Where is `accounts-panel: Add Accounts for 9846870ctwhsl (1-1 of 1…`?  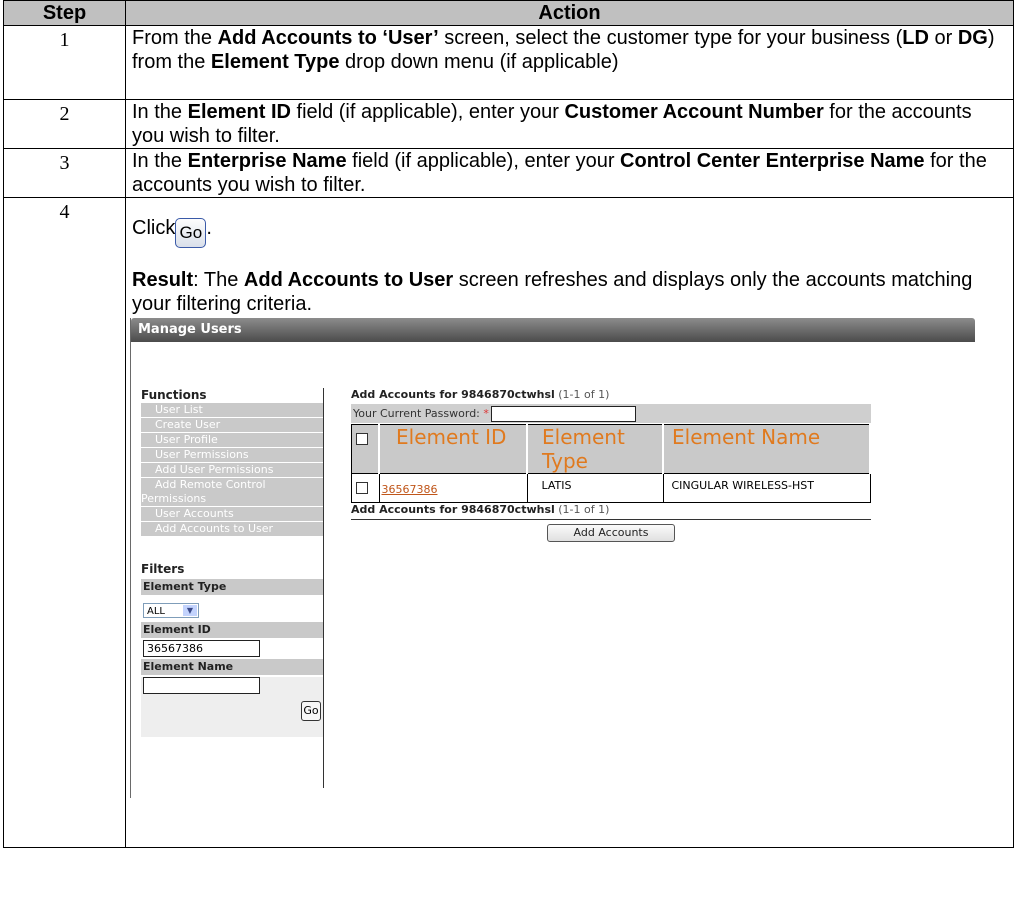
accounts-panel: Add Accounts for 9846870ctwhsl (1-1 of 1… is located at coordinates (611, 465).